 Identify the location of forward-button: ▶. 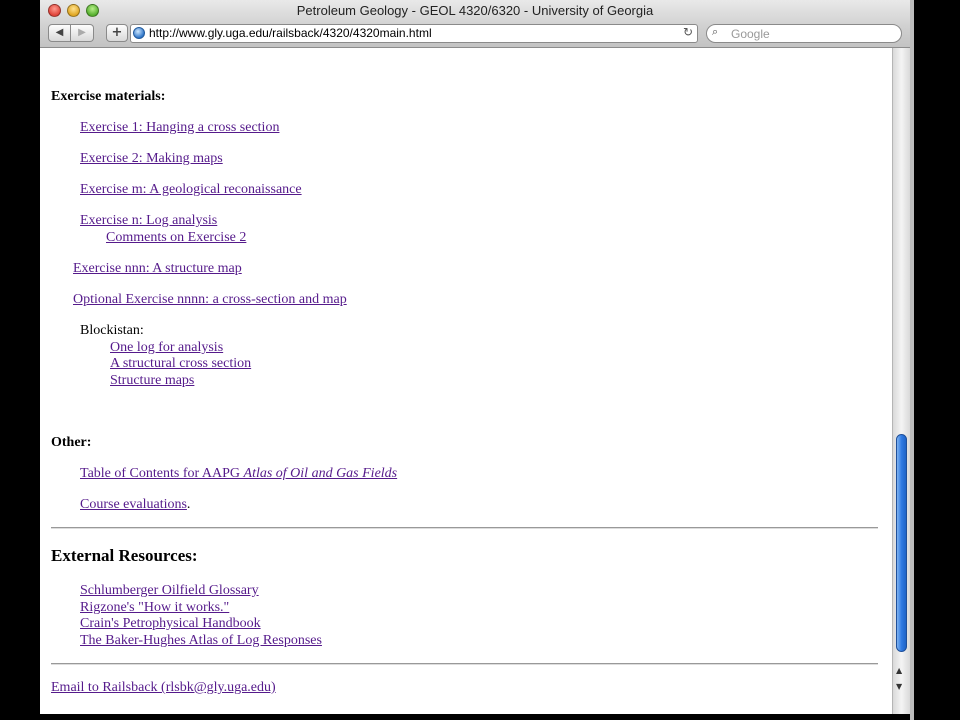
(82, 33).